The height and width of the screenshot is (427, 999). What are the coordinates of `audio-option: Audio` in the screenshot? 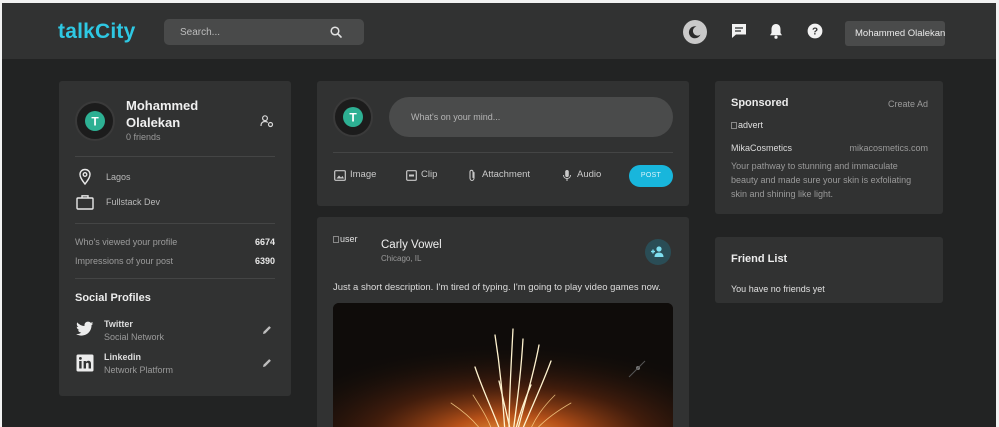 It's located at (589, 174).